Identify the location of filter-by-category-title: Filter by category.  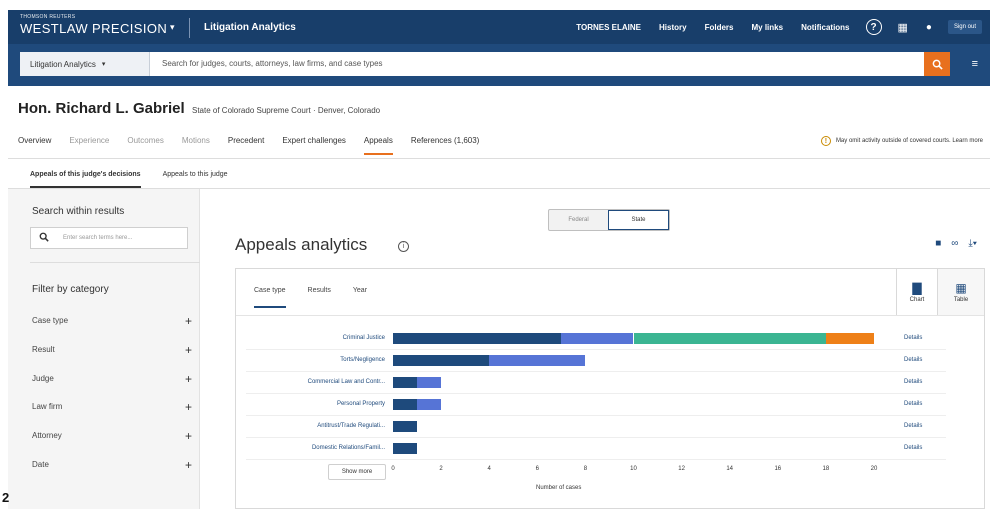
(70, 289).